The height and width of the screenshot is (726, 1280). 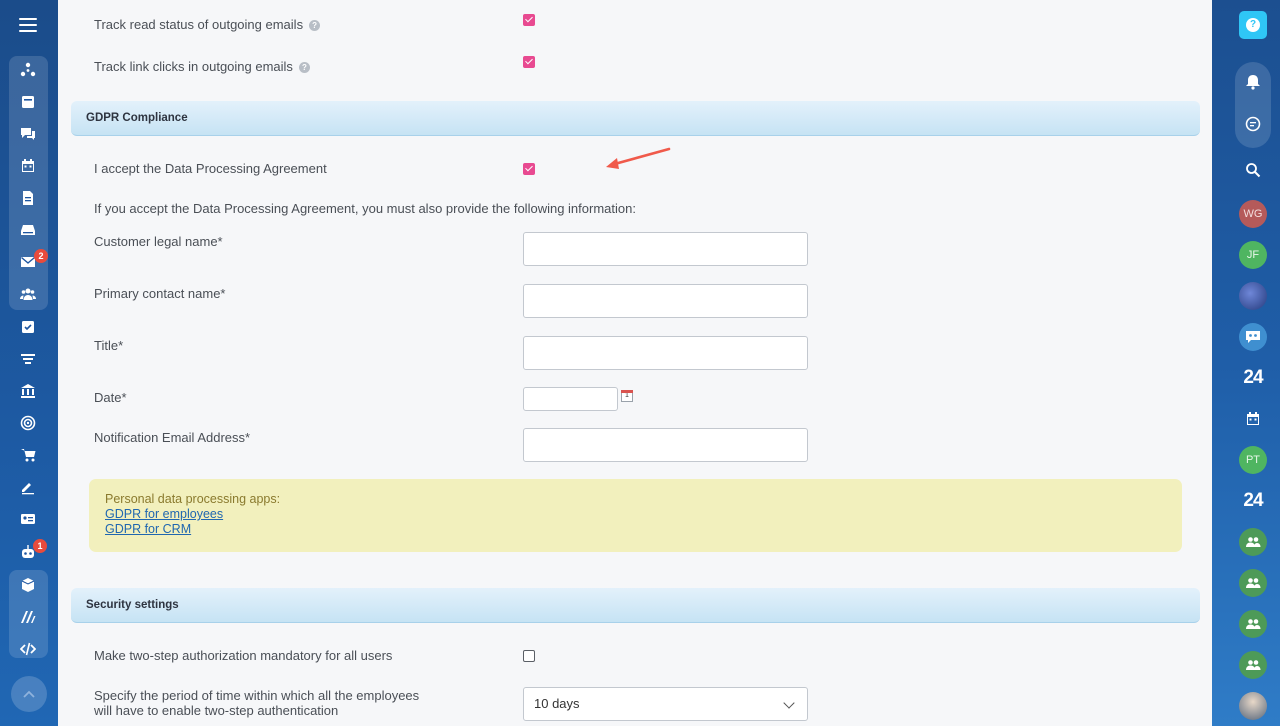 I want to click on group-chat-icon, so click(x=1253, y=337).